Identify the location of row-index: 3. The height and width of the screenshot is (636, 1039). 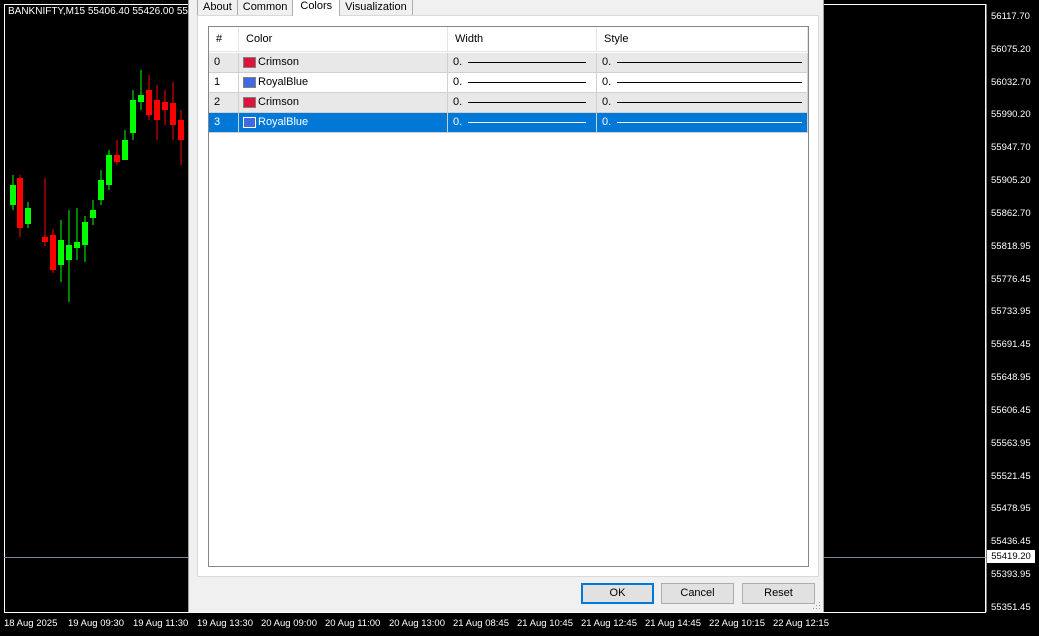
(224, 123).